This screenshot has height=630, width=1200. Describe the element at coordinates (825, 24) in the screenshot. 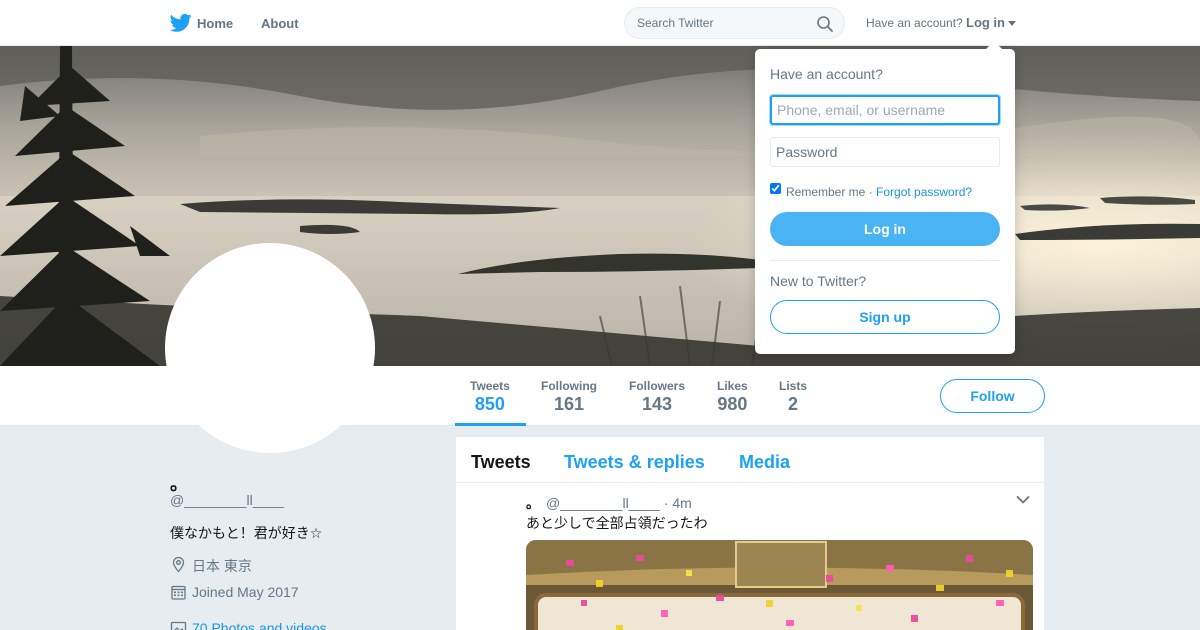

I see `search-icon` at that location.